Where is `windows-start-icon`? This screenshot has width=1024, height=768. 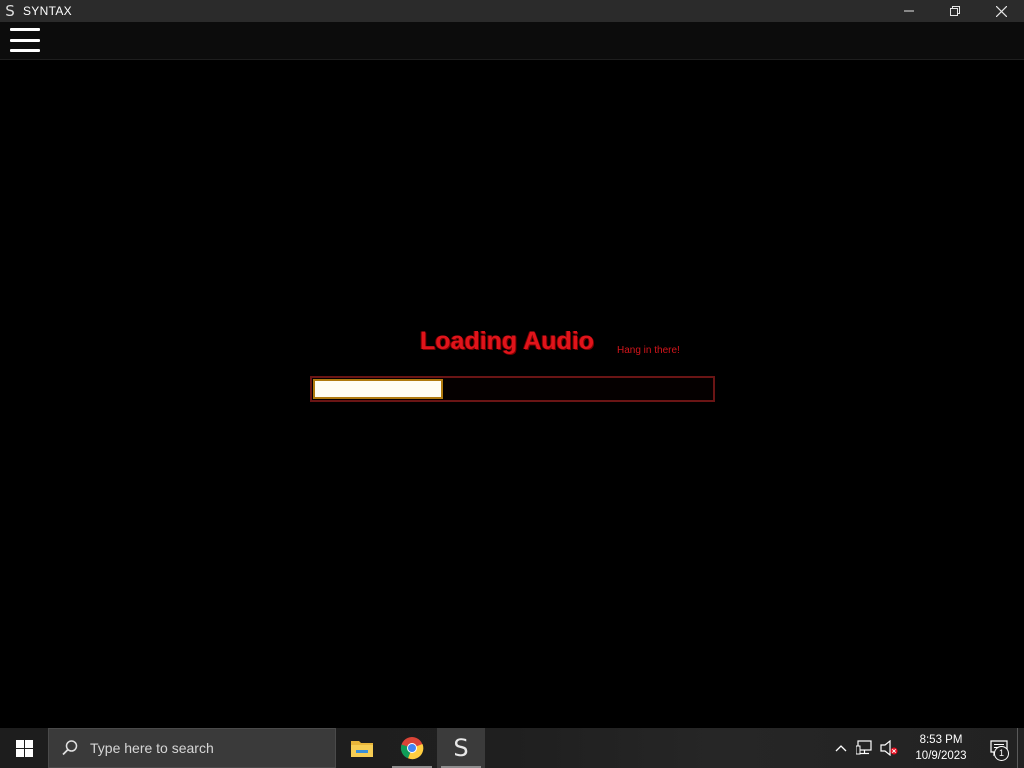
windows-start-icon is located at coordinates (24, 748).